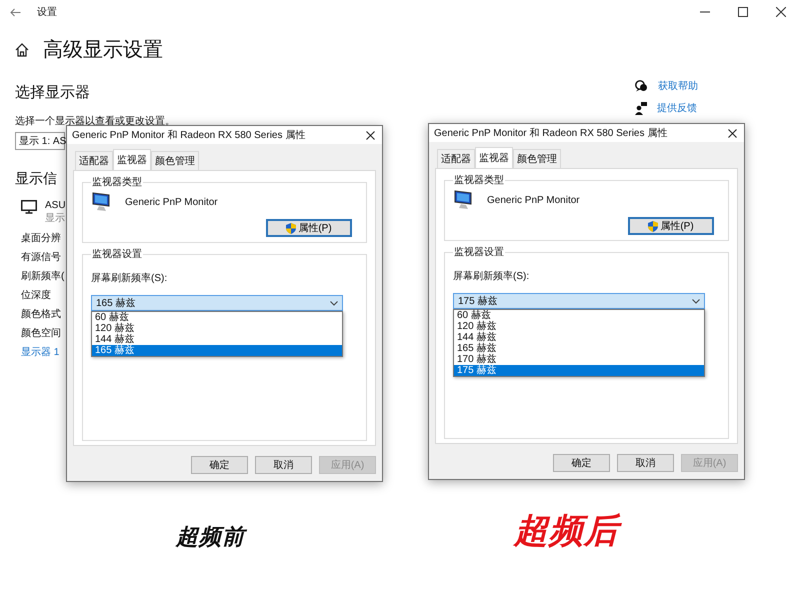 The width and height of the screenshot is (800, 606). Describe the element at coordinates (678, 86) in the screenshot. I see `help-link: 获取帮助` at that location.